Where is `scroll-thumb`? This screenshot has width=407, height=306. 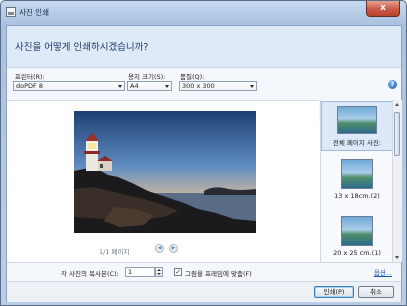 scroll-thumb is located at coordinates (397, 134).